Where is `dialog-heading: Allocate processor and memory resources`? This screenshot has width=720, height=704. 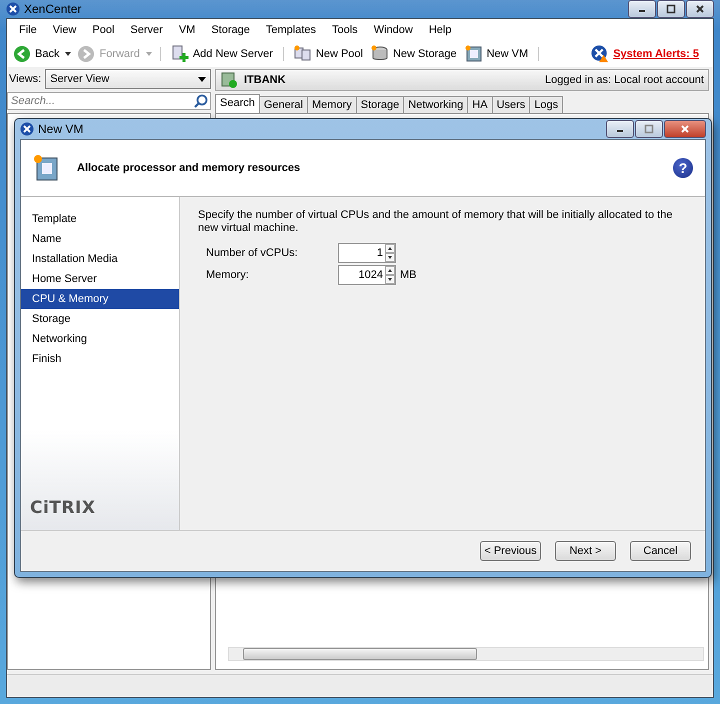
dialog-heading: Allocate processor and memory resources is located at coordinates (188, 168).